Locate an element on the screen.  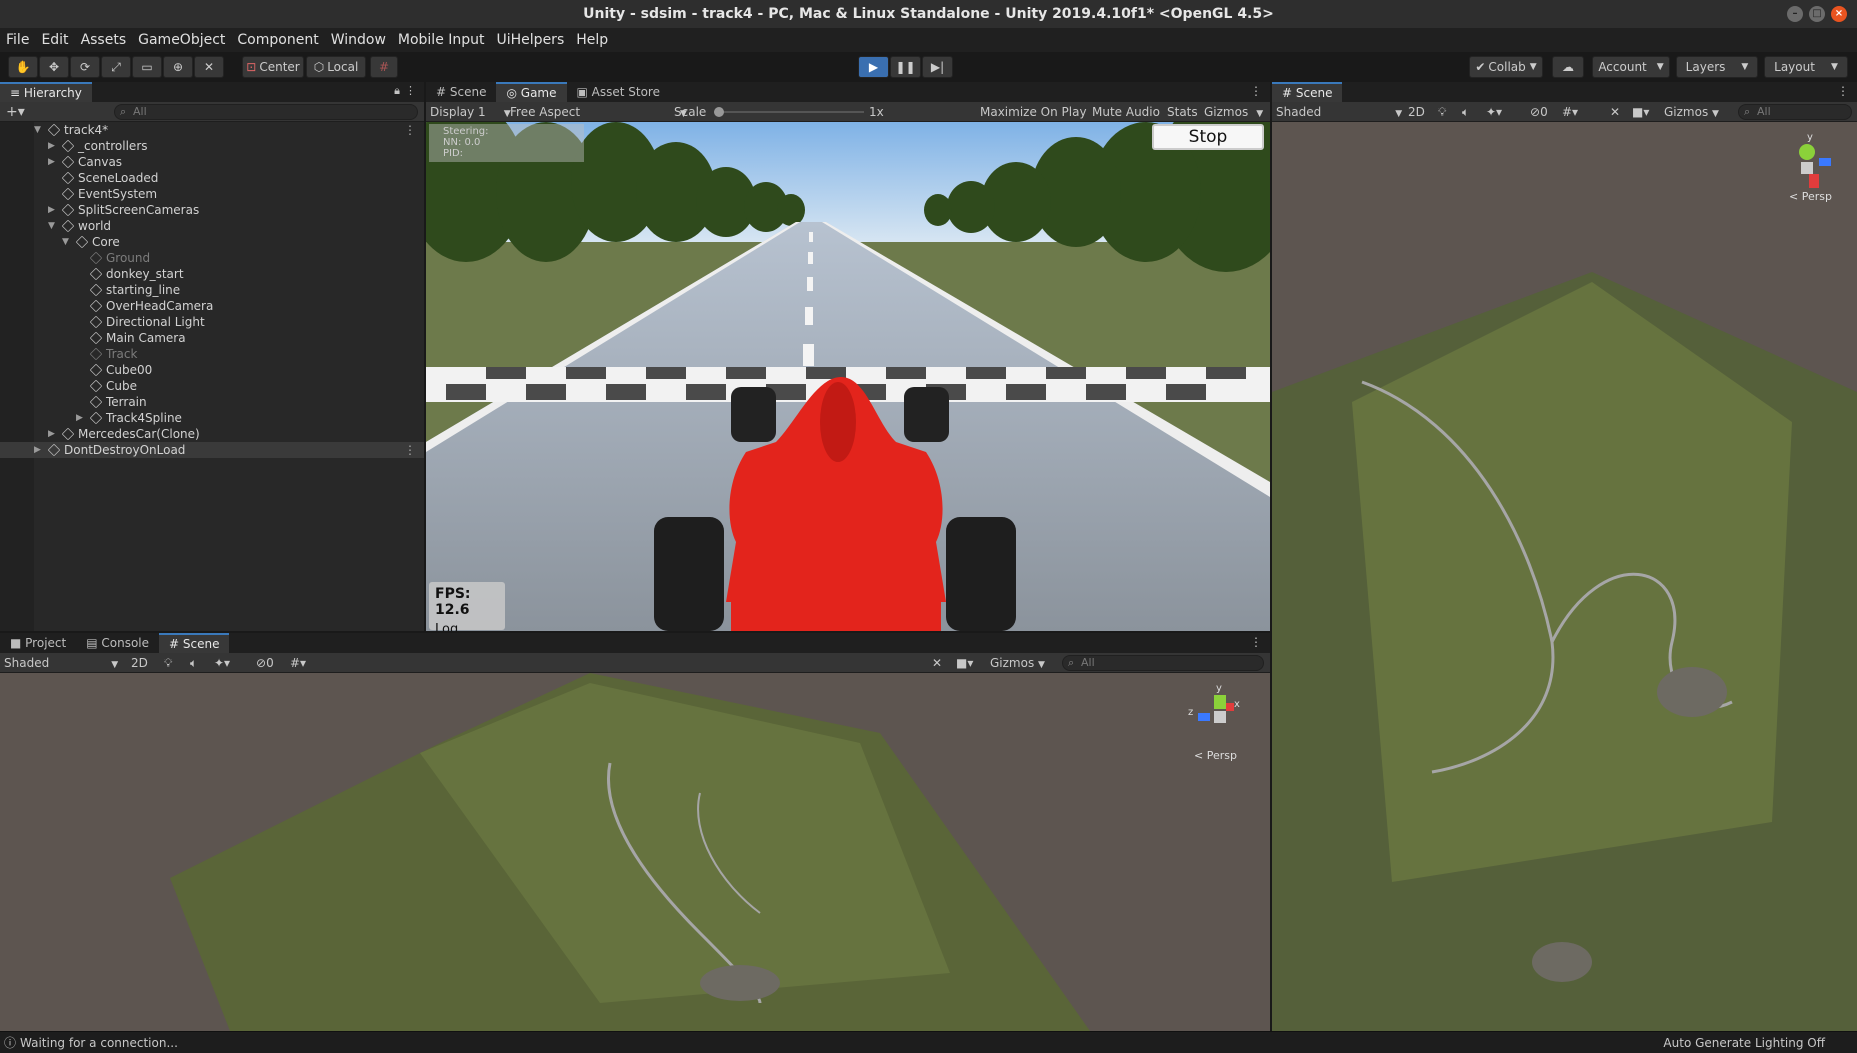
hierarchy-row: Ground is located at coordinates (212, 258).